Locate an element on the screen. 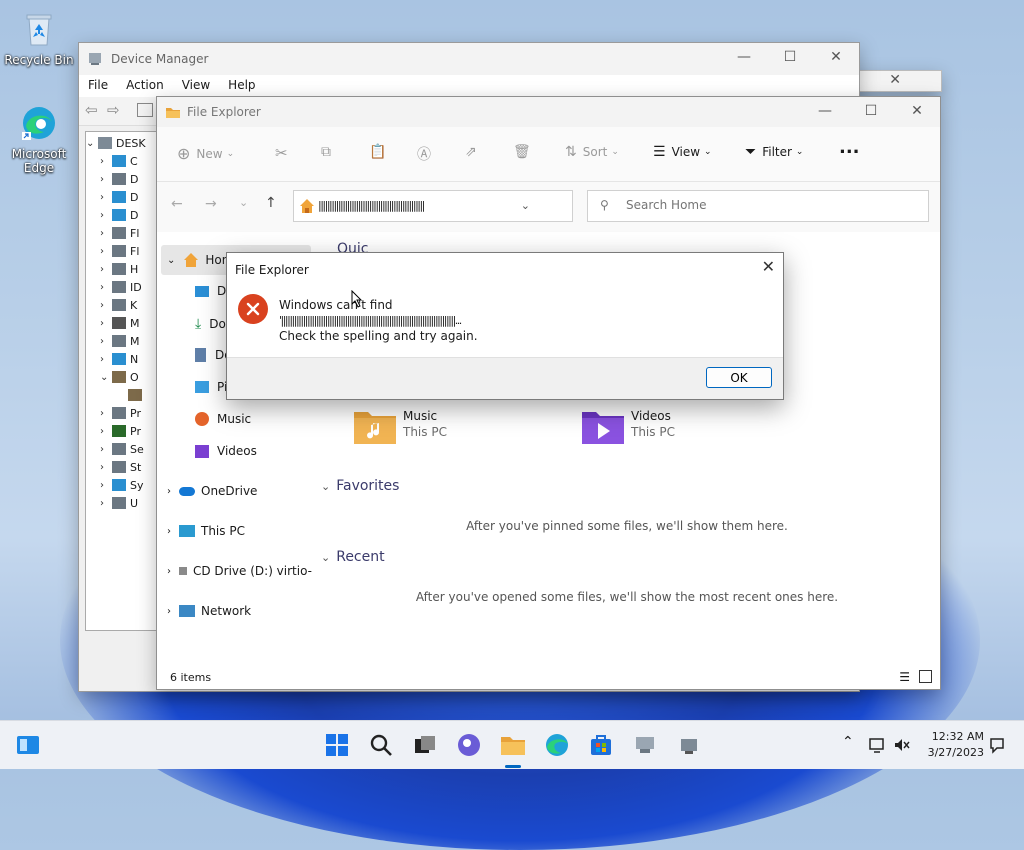 The width and height of the screenshot is (1024, 850). tree-node is located at coordinates (123, 395).